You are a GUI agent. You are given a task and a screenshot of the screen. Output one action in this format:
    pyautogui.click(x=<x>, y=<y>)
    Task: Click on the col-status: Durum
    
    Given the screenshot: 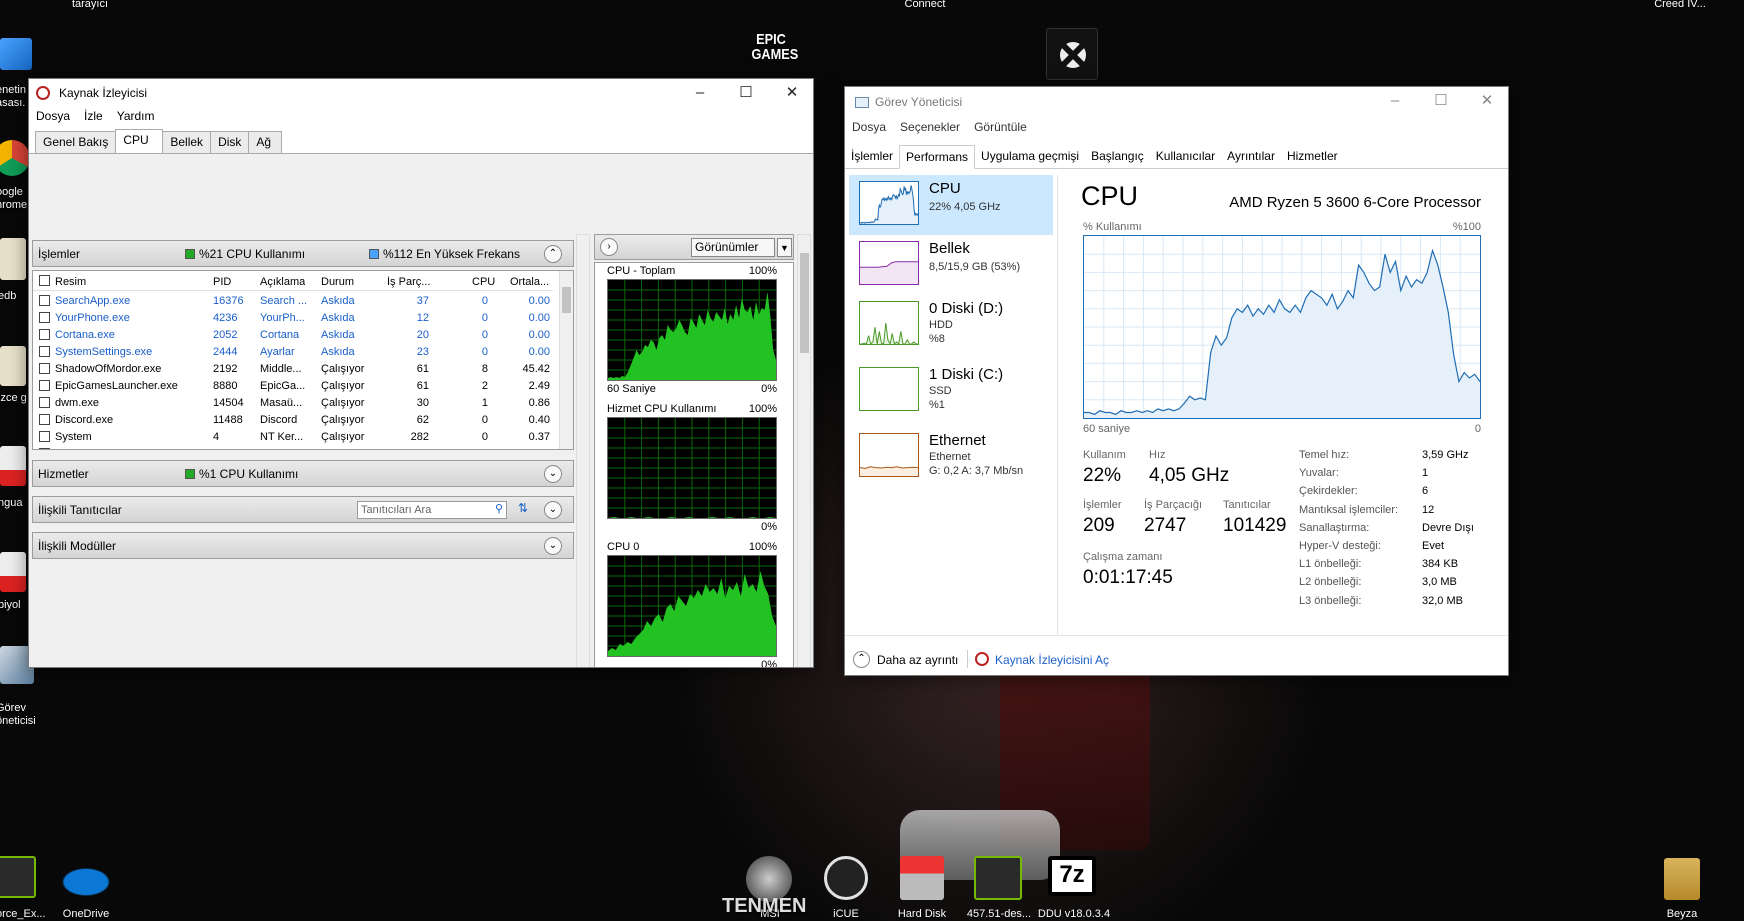 What is the action you would take?
    pyautogui.click(x=337, y=282)
    